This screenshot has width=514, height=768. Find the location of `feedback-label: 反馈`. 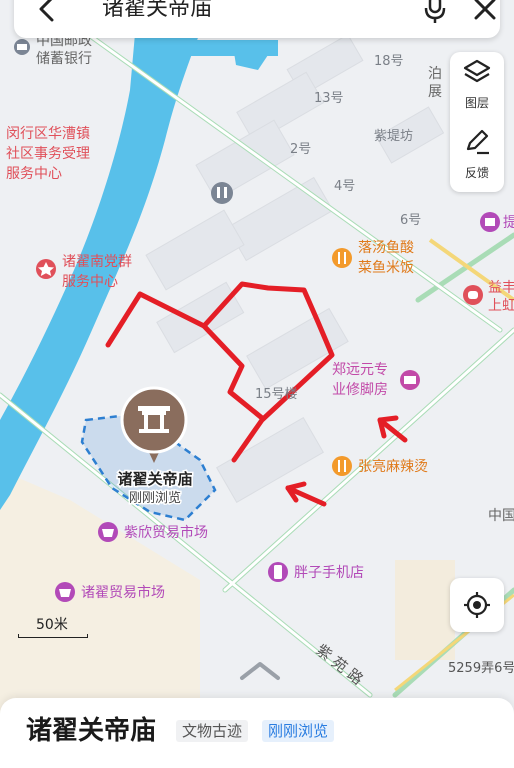

feedback-label: 反馈 is located at coordinates (476, 173).